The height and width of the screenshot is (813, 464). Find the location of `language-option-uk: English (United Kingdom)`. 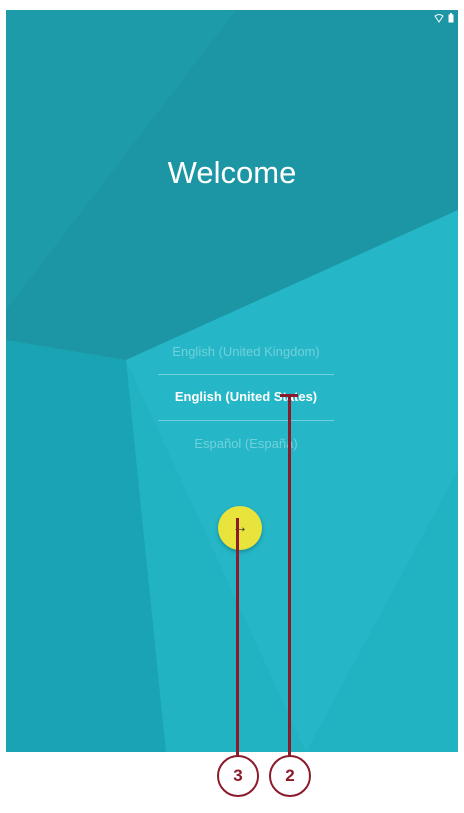

language-option-uk: English (United Kingdom) is located at coordinates (246, 351).